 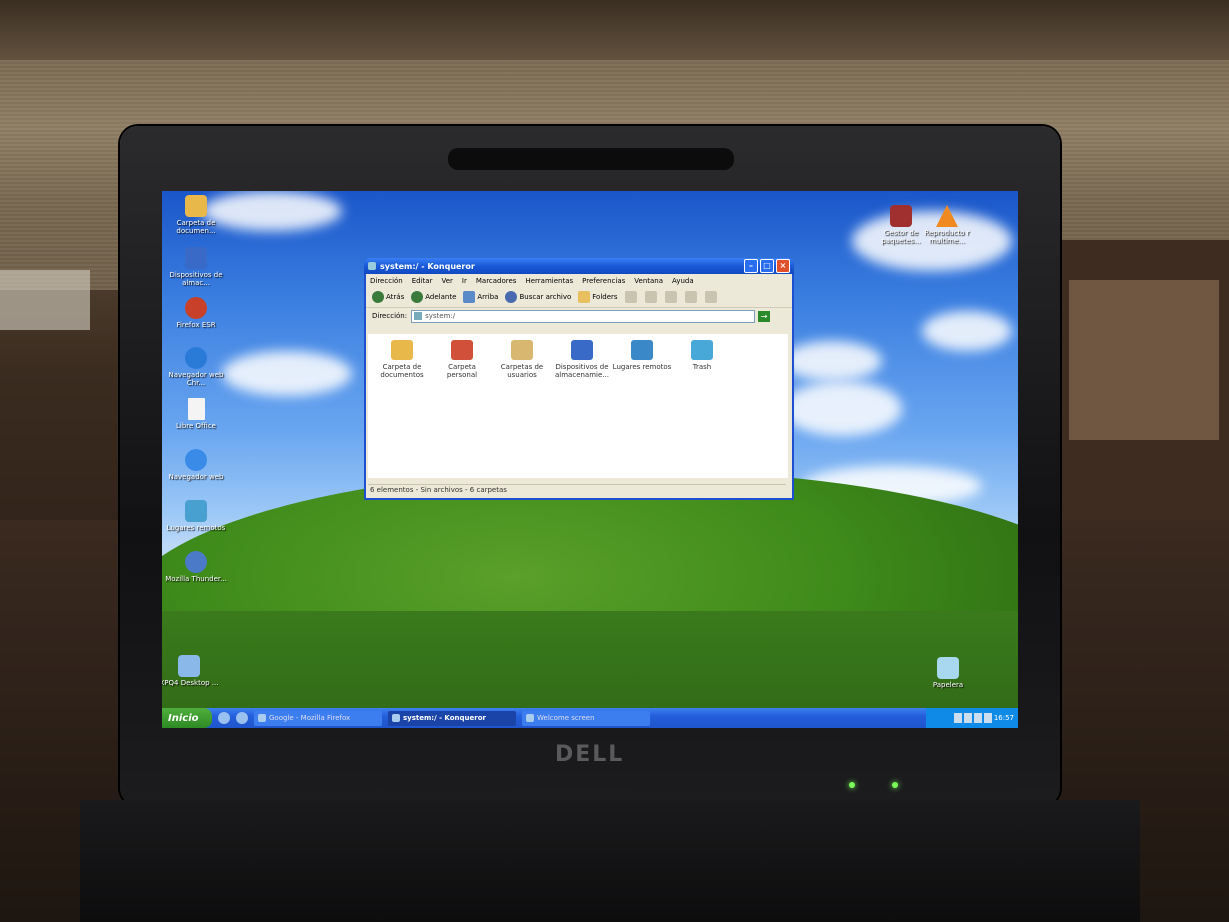 I want to click on battery-icon, so click(x=987, y=718).